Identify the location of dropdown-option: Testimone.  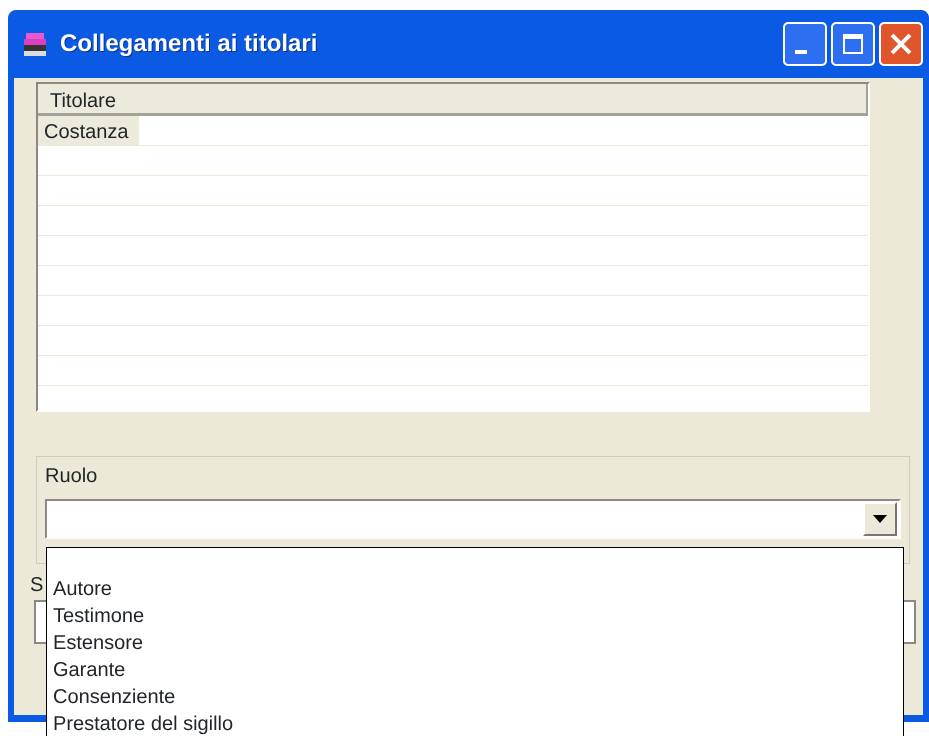
(478, 616).